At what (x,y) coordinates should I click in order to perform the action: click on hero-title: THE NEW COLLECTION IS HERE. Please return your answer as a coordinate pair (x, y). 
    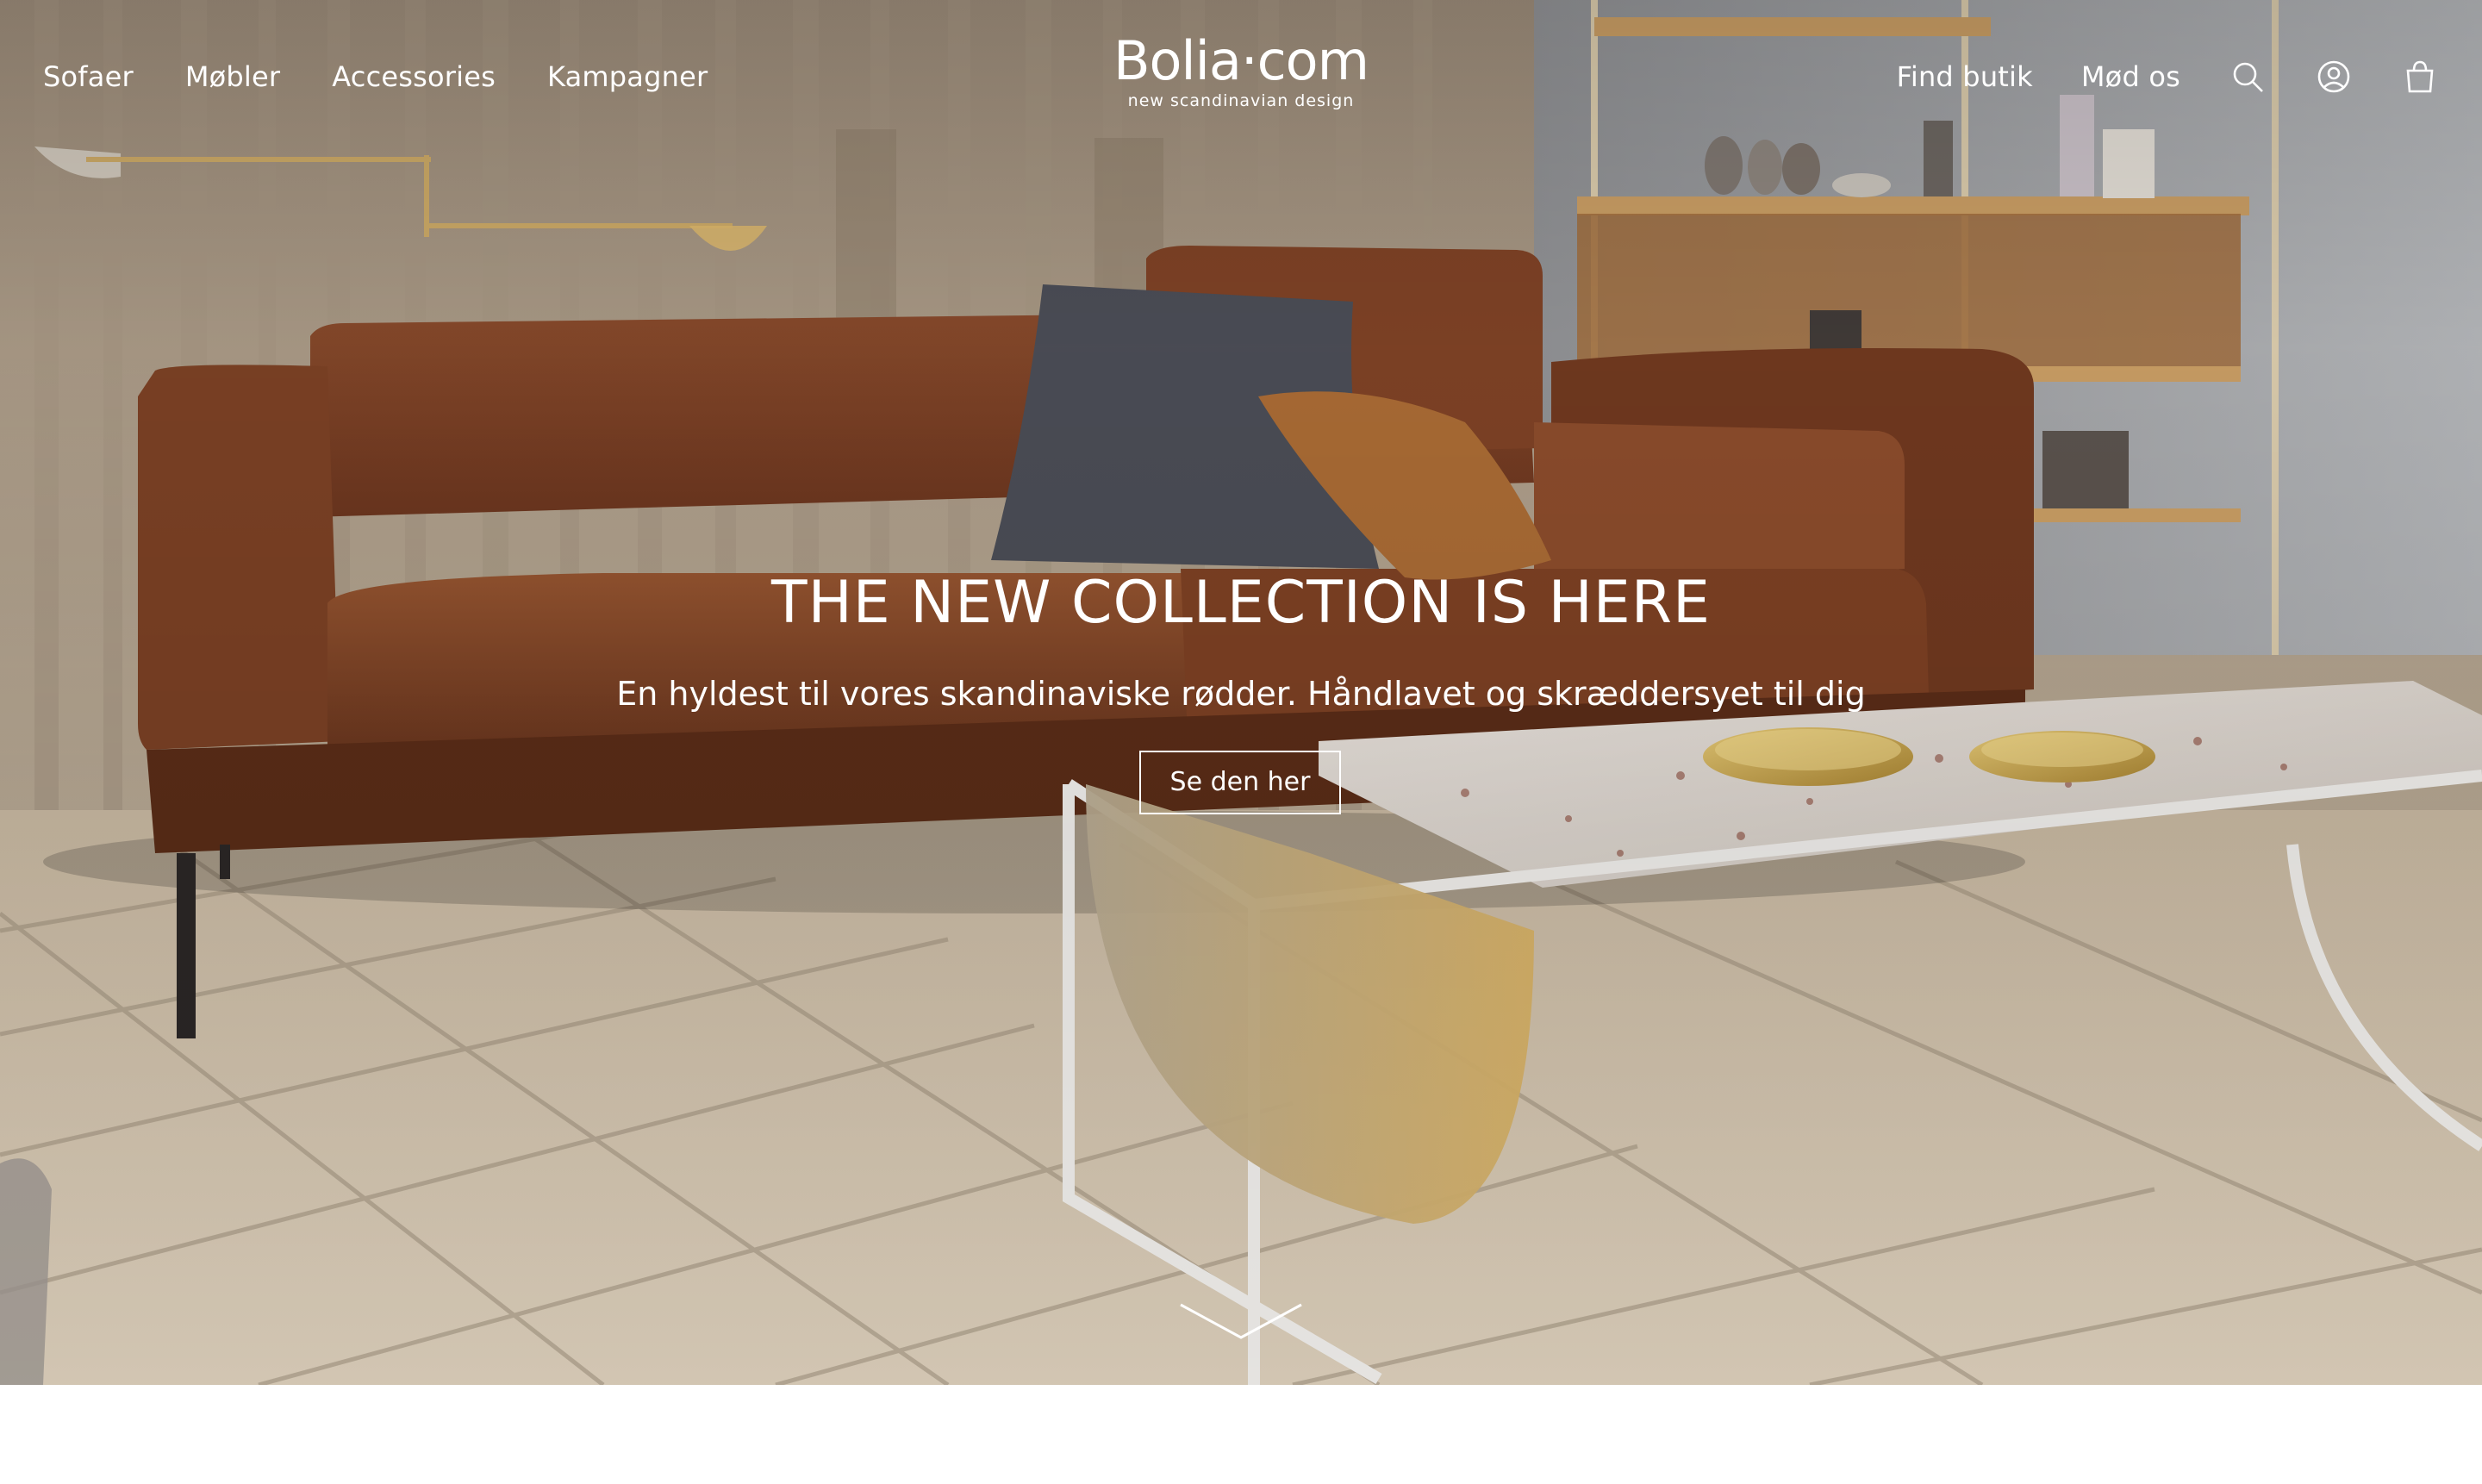
    Looking at the image, I should click on (1241, 603).